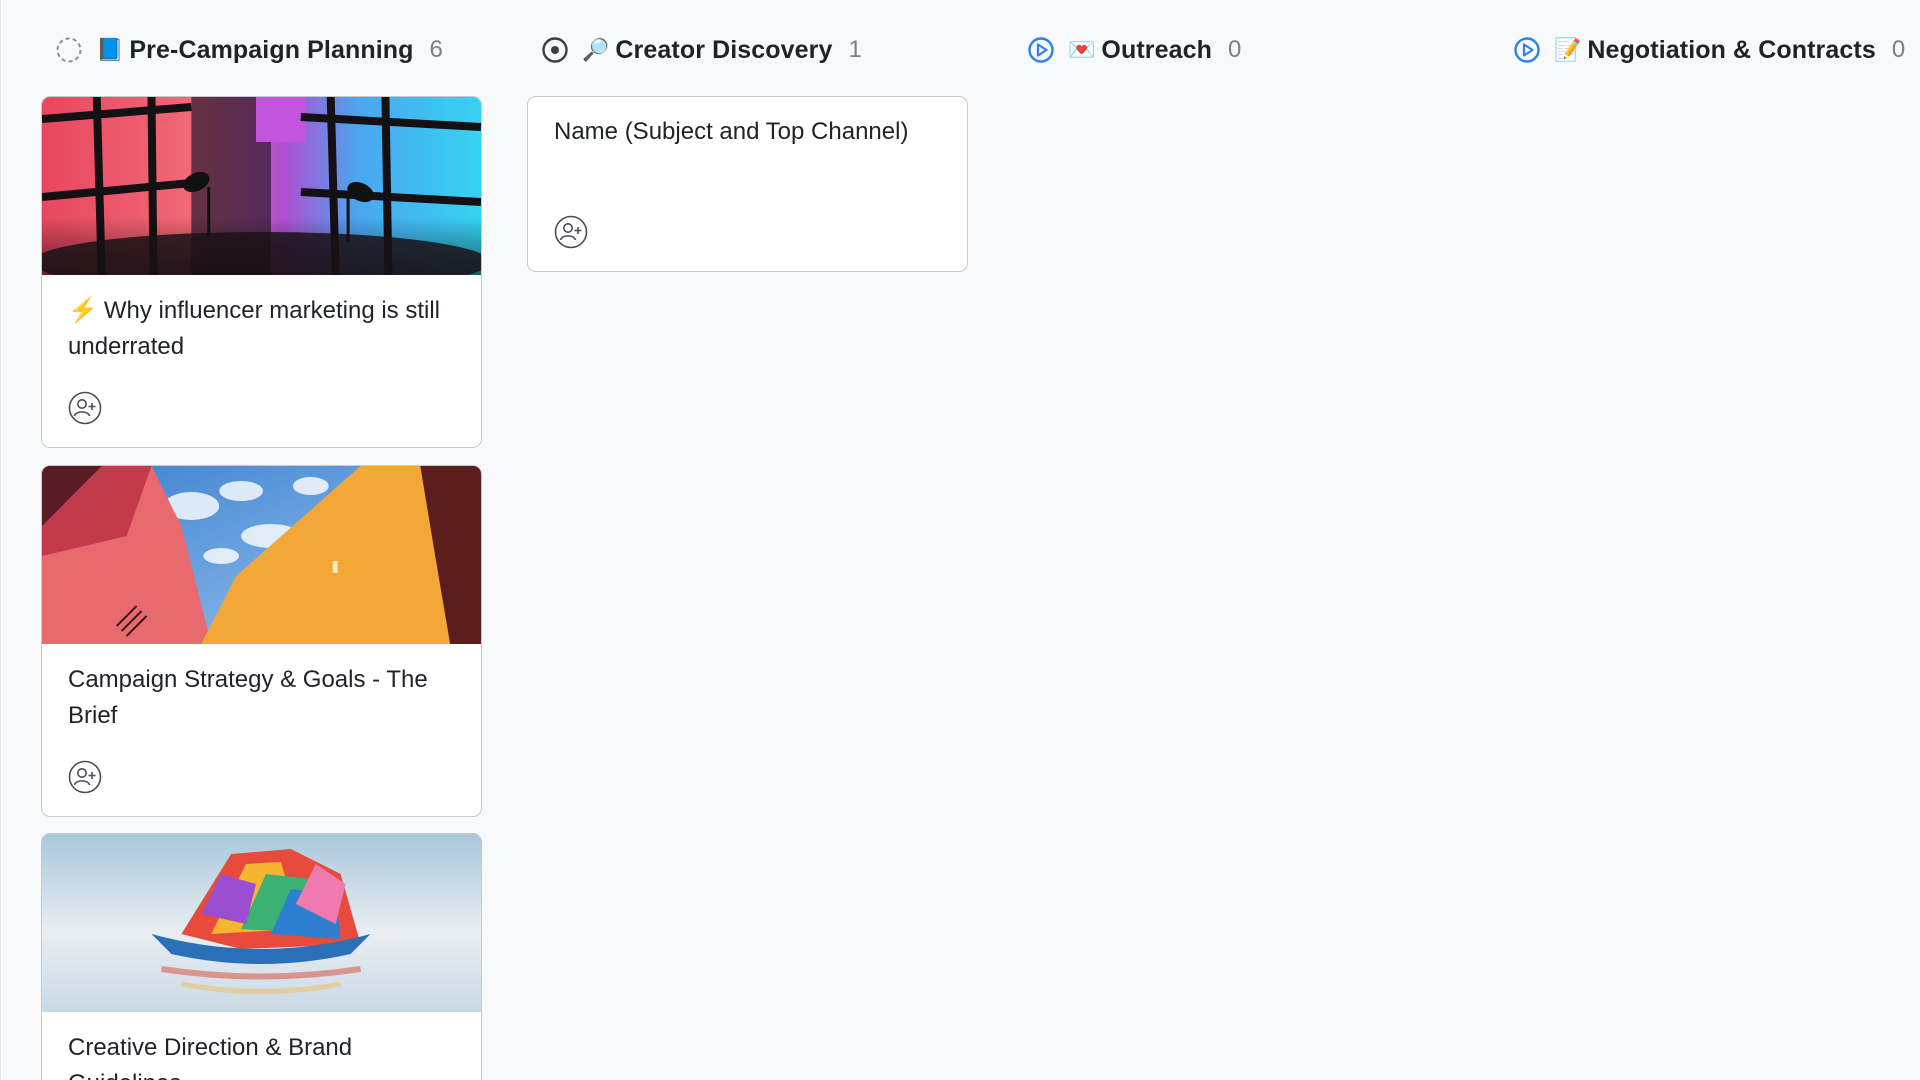 Image resolution: width=1920 pixels, height=1080 pixels. Describe the element at coordinates (596, 49) in the screenshot. I see `column-emoji: 🔎` at that location.